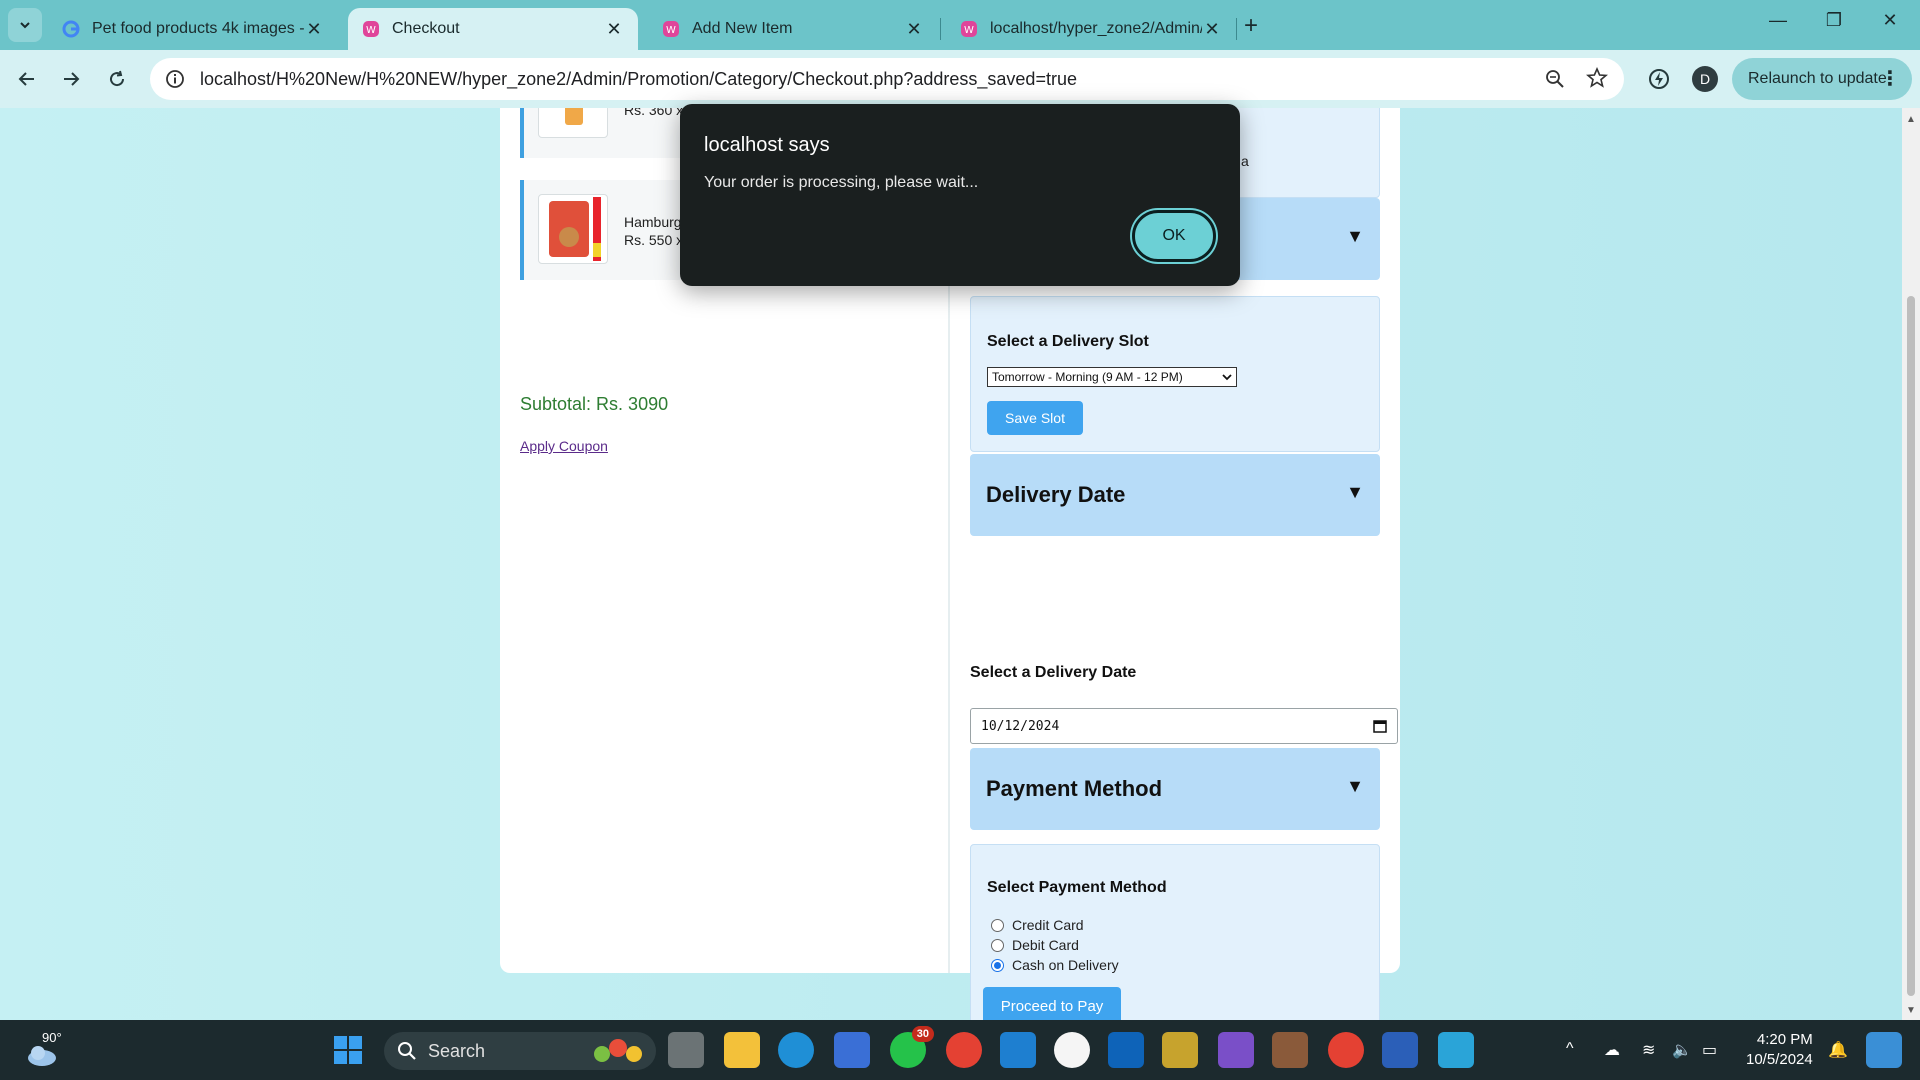  I want to click on delivery-slot-select: Tomorrow - Morning (9 AM - 12 PM), so click(1112, 377).